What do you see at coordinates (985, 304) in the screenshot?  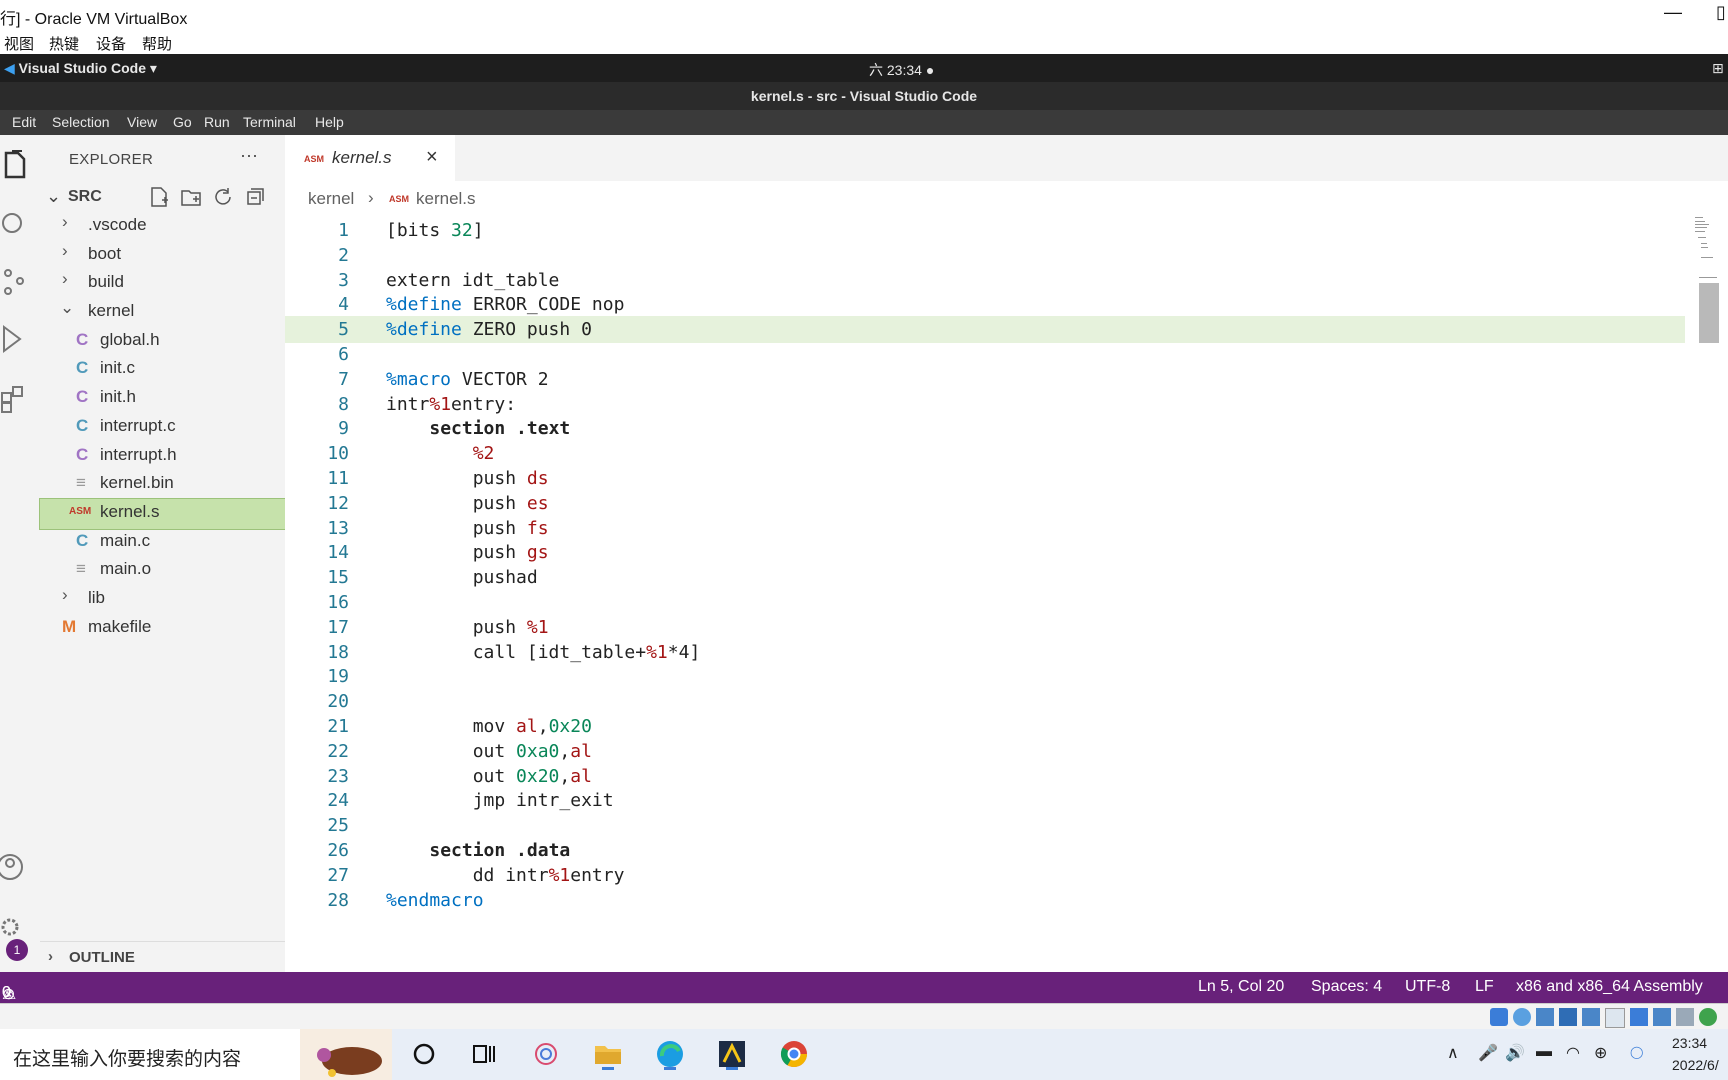 I see `code-line: 4 %define ERROR_CODE nop` at bounding box center [985, 304].